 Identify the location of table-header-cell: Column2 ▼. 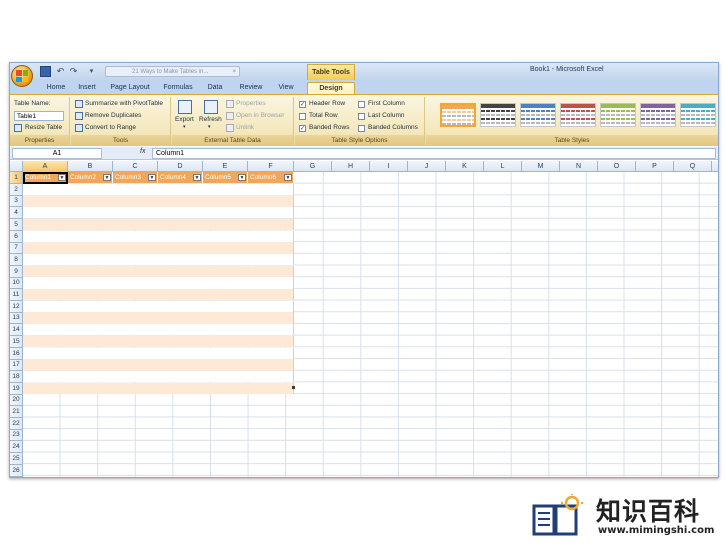
(90, 178).